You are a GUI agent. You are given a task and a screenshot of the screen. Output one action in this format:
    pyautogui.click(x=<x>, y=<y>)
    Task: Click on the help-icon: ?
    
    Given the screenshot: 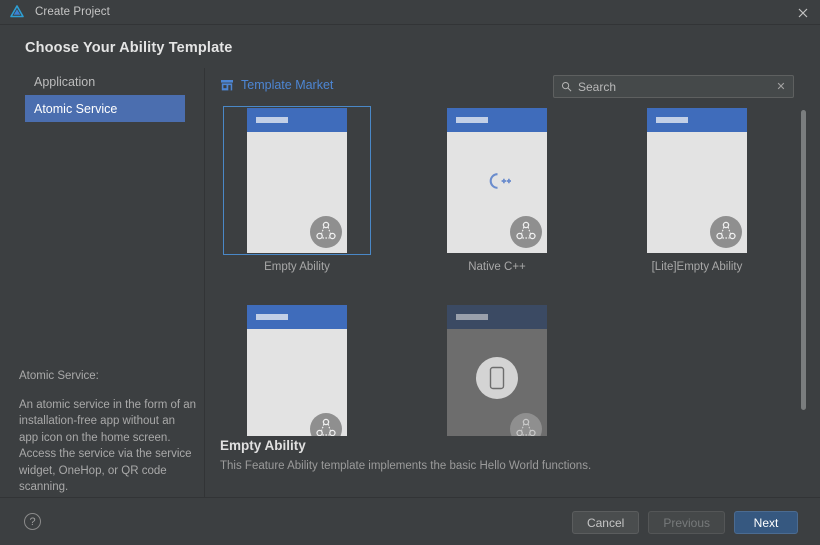 What is the action you would take?
    pyautogui.click(x=32, y=521)
    